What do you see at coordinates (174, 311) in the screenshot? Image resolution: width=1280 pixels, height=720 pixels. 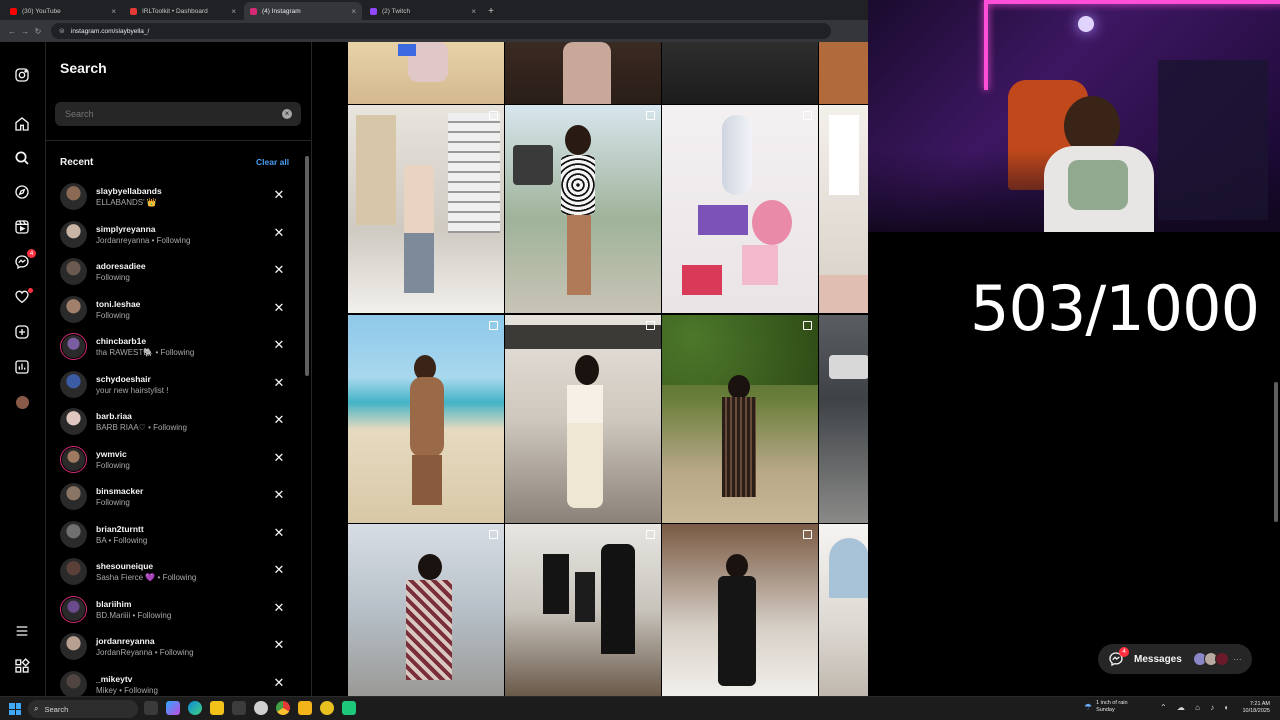 I see `recent-search-item: toni.leshae Following ✕` at bounding box center [174, 311].